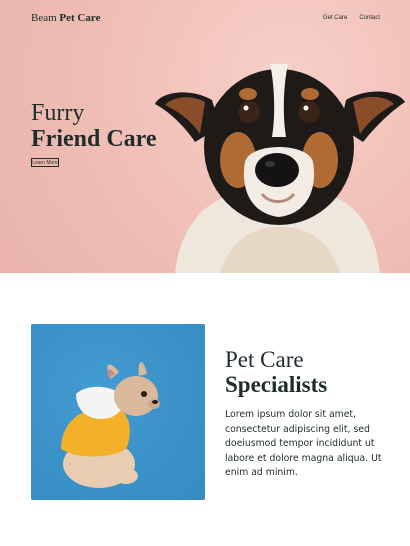 The image size is (410, 546). What do you see at coordinates (44, 18) in the screenshot?
I see `brand-prefix: Beam` at bounding box center [44, 18].